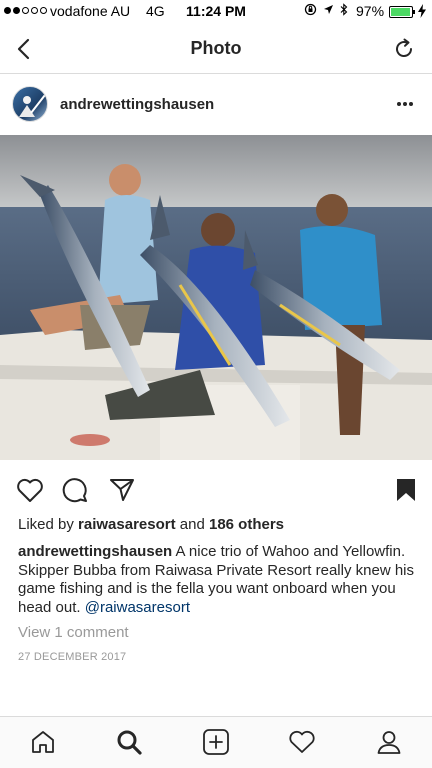 The width and height of the screenshot is (432, 768). I want to click on more-dots-icon, so click(405, 104).